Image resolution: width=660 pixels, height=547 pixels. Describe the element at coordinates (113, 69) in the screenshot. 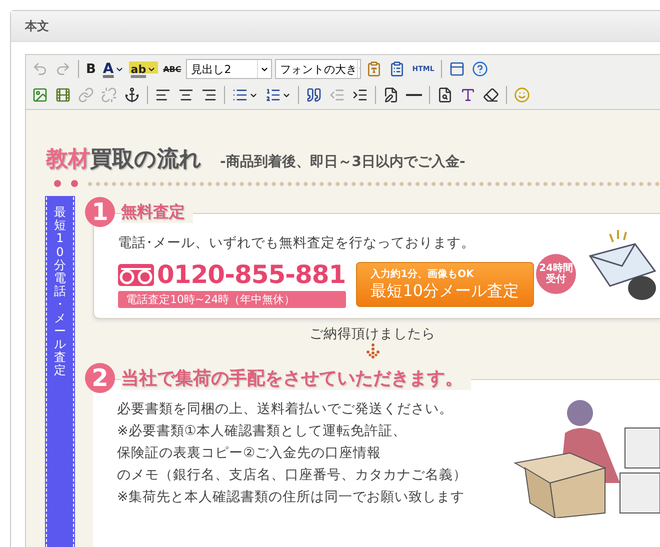

I see `font-color-button: A` at that location.